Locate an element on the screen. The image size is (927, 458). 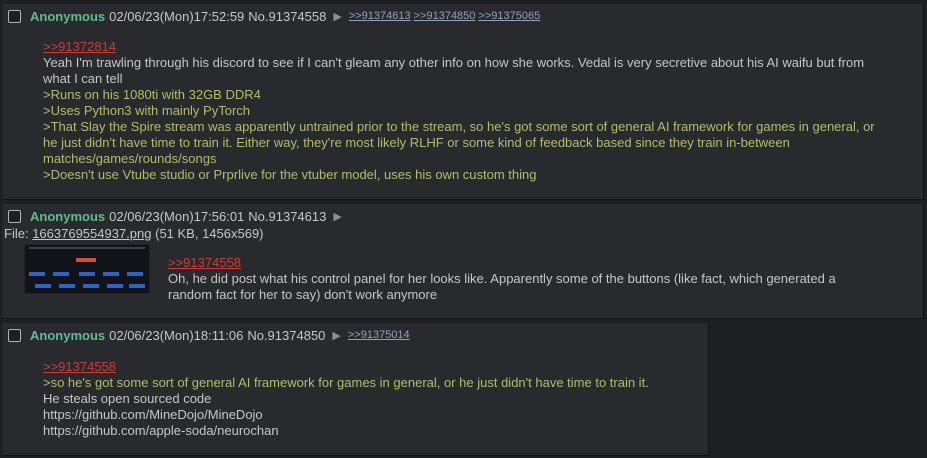
backlink: >>91374613 is located at coordinates (380, 16).